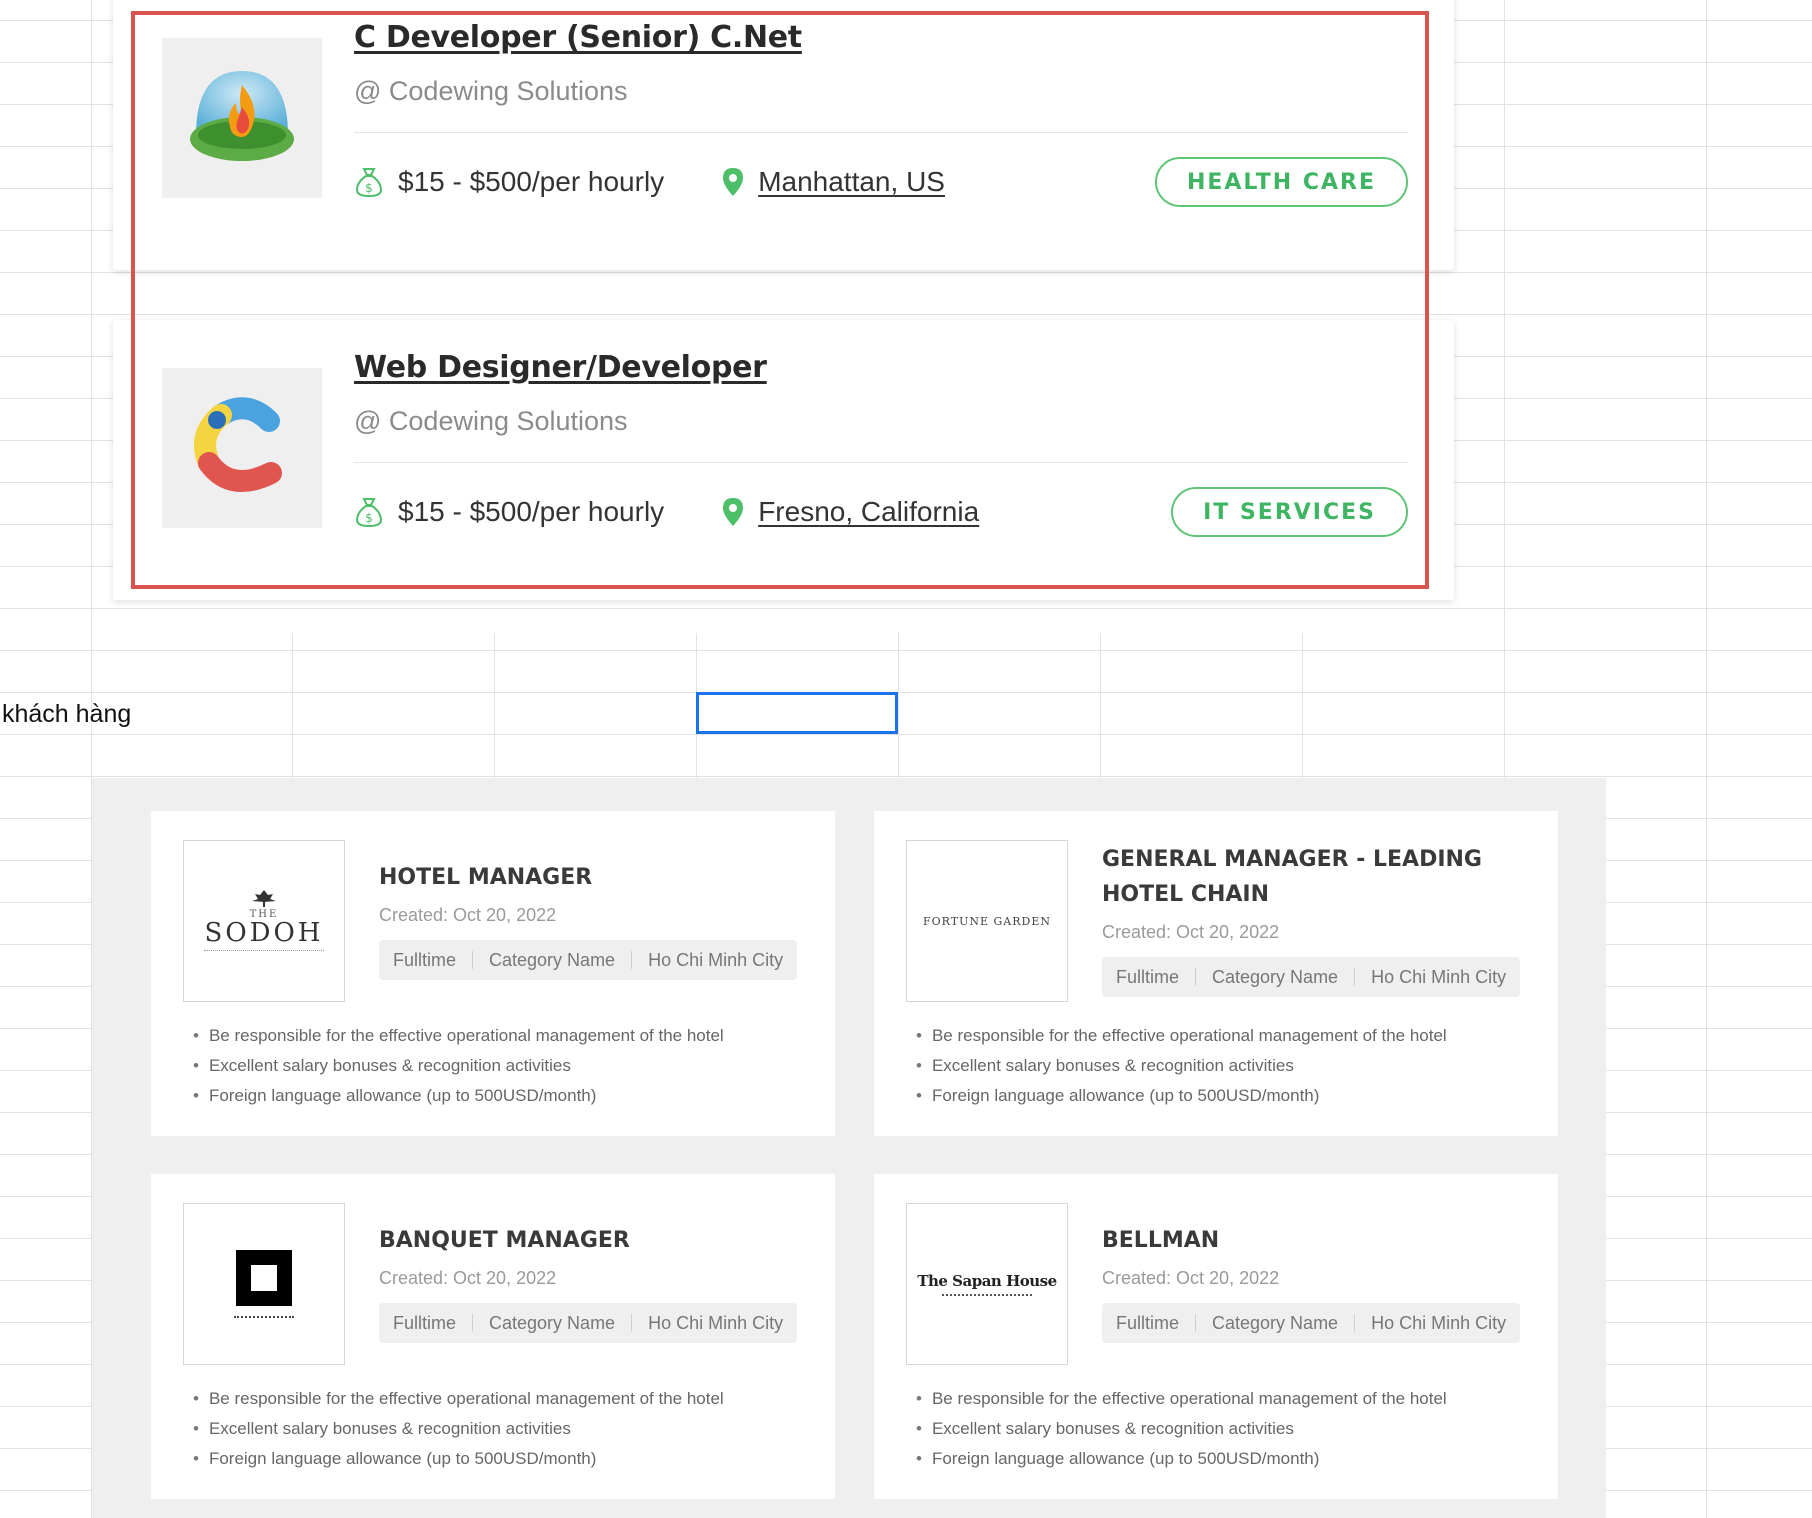  Describe the element at coordinates (851, 182) in the screenshot. I see `location-link: Manhattan, US` at that location.